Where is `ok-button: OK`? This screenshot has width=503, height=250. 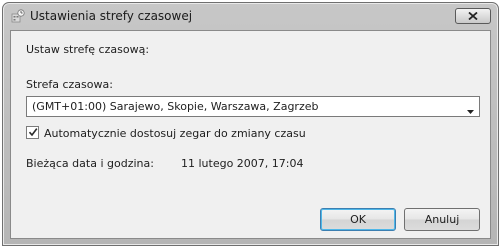
ok-button: OK is located at coordinates (358, 219).